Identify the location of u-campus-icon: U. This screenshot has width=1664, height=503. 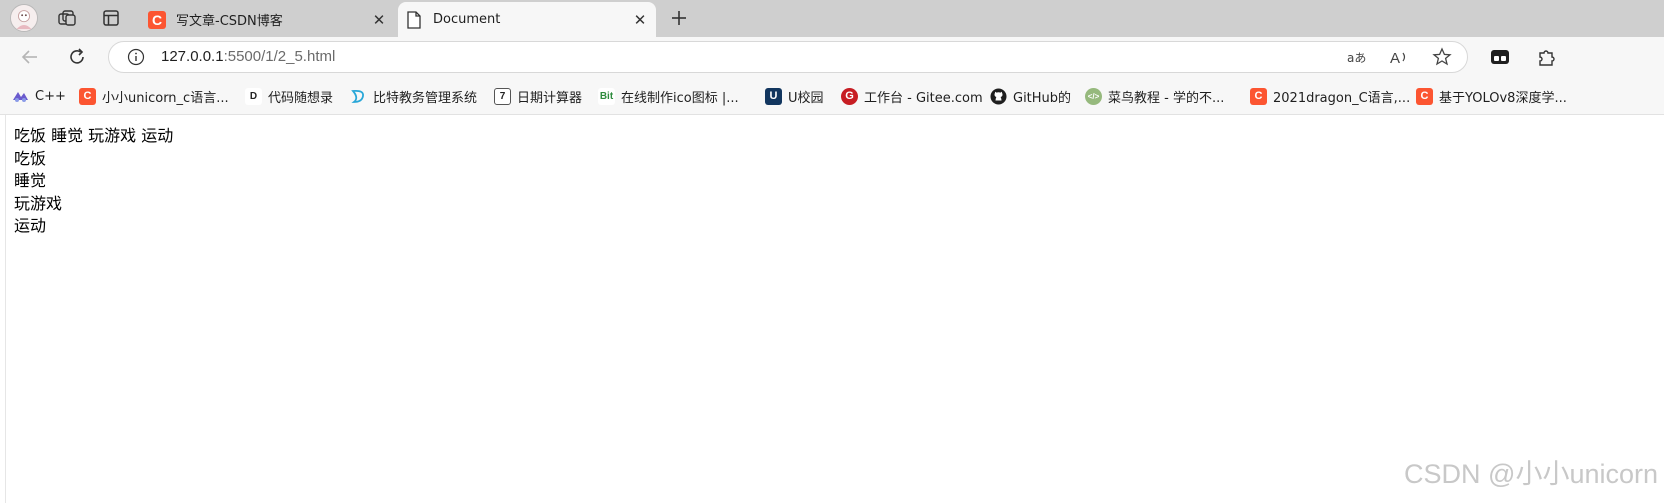
(773, 96).